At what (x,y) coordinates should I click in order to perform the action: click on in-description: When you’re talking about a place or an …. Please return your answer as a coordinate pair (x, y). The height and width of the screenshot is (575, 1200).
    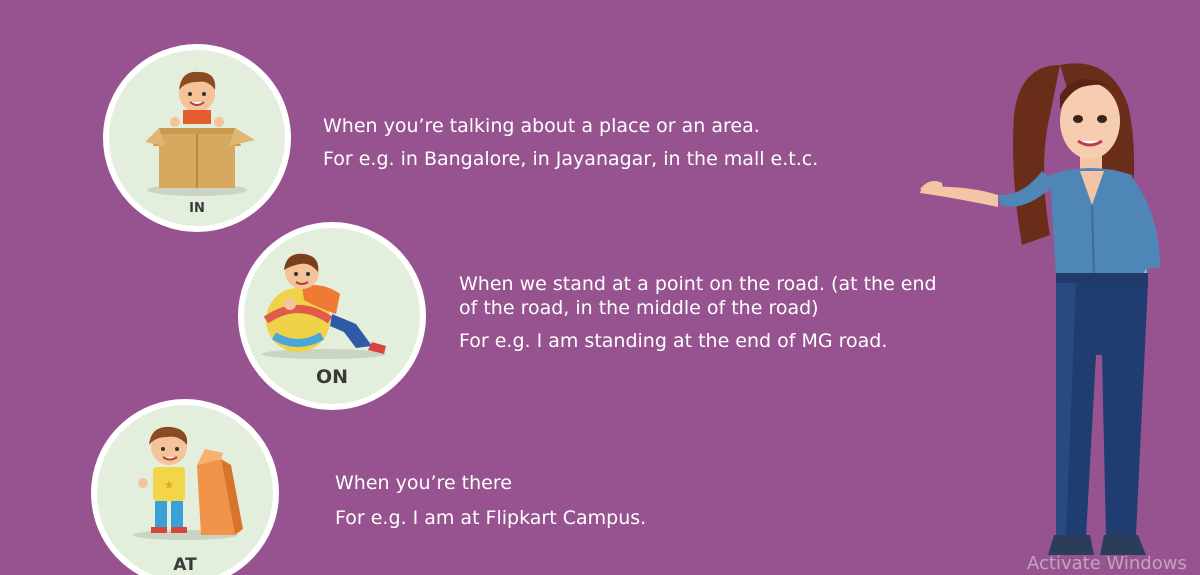
    Looking at the image, I should click on (623, 142).